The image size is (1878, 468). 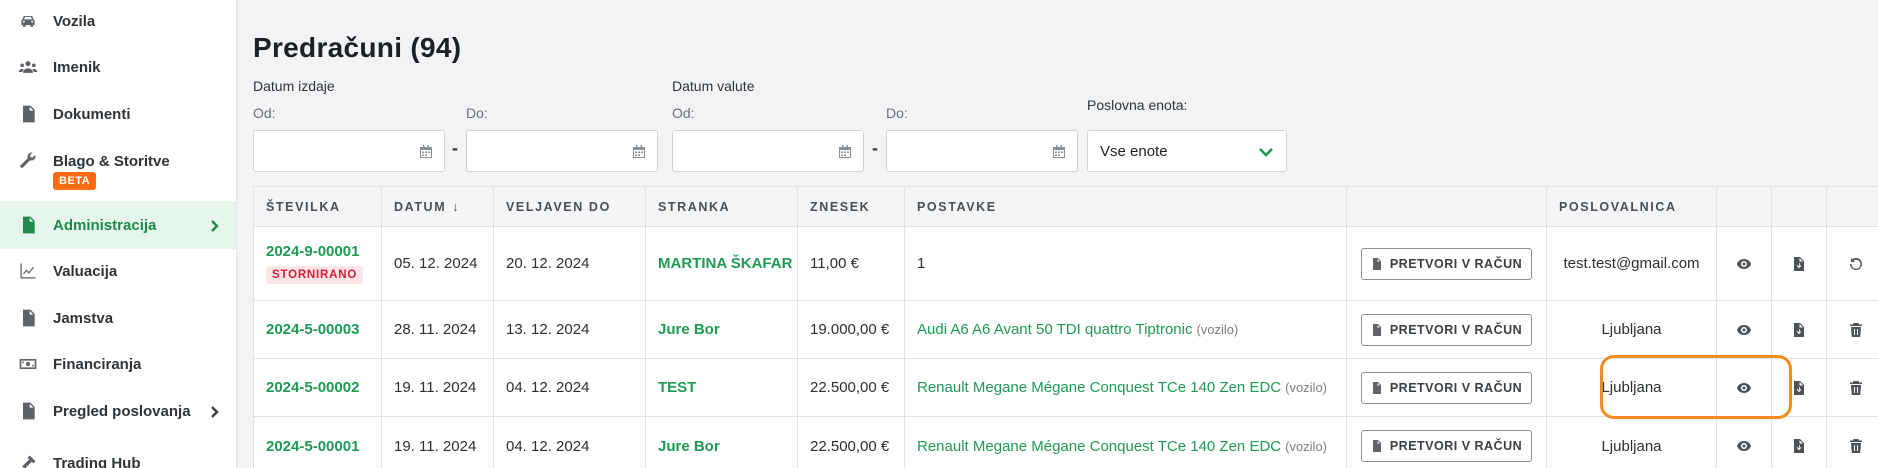 I want to click on sidebar-item-label: Trading Hub, so click(x=97, y=461).